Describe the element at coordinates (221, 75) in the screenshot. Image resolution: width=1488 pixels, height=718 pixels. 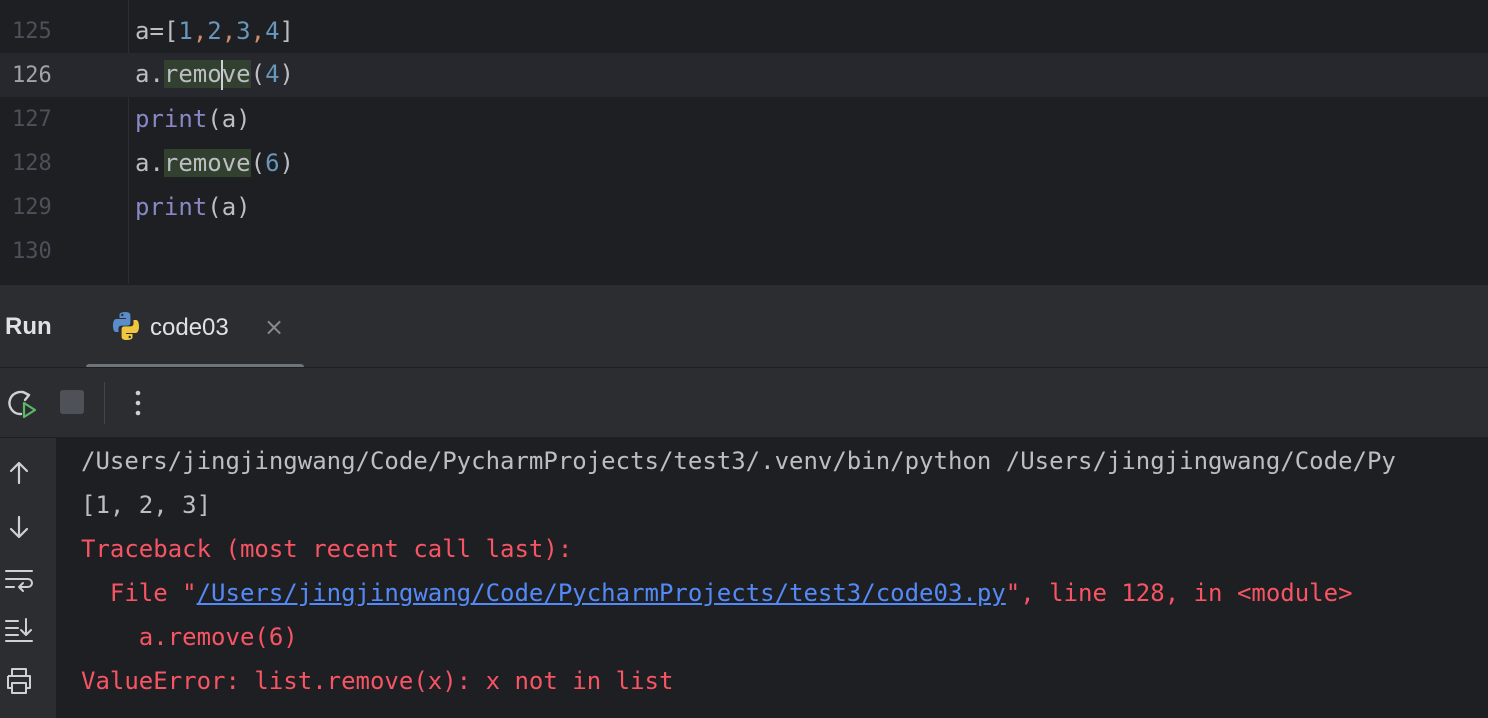
I see `text-caret` at that location.